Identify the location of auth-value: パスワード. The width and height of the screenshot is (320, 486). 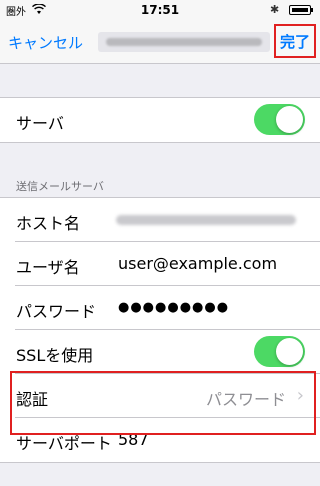
(245, 399).